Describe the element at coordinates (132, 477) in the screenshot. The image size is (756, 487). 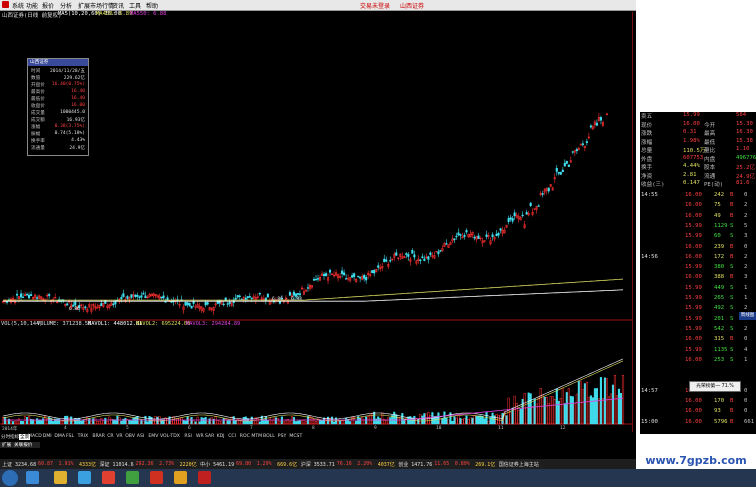
I see `app-icon` at that location.